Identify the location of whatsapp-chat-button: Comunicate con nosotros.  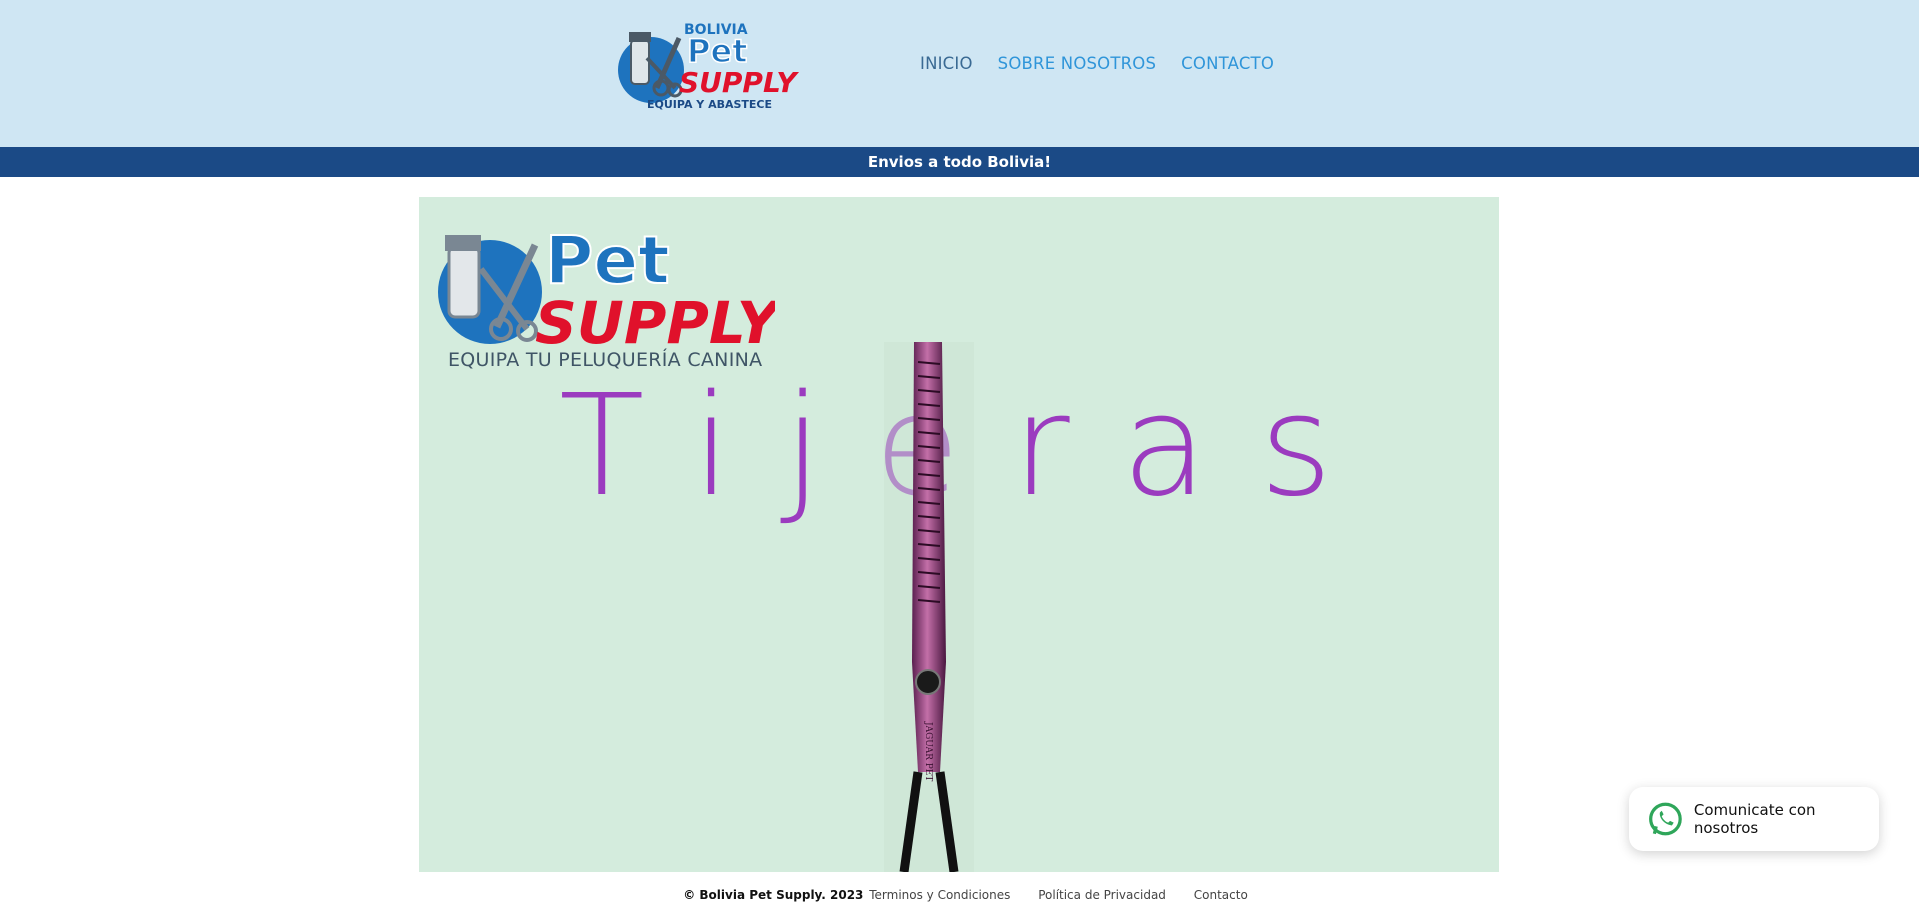
(1754, 819).